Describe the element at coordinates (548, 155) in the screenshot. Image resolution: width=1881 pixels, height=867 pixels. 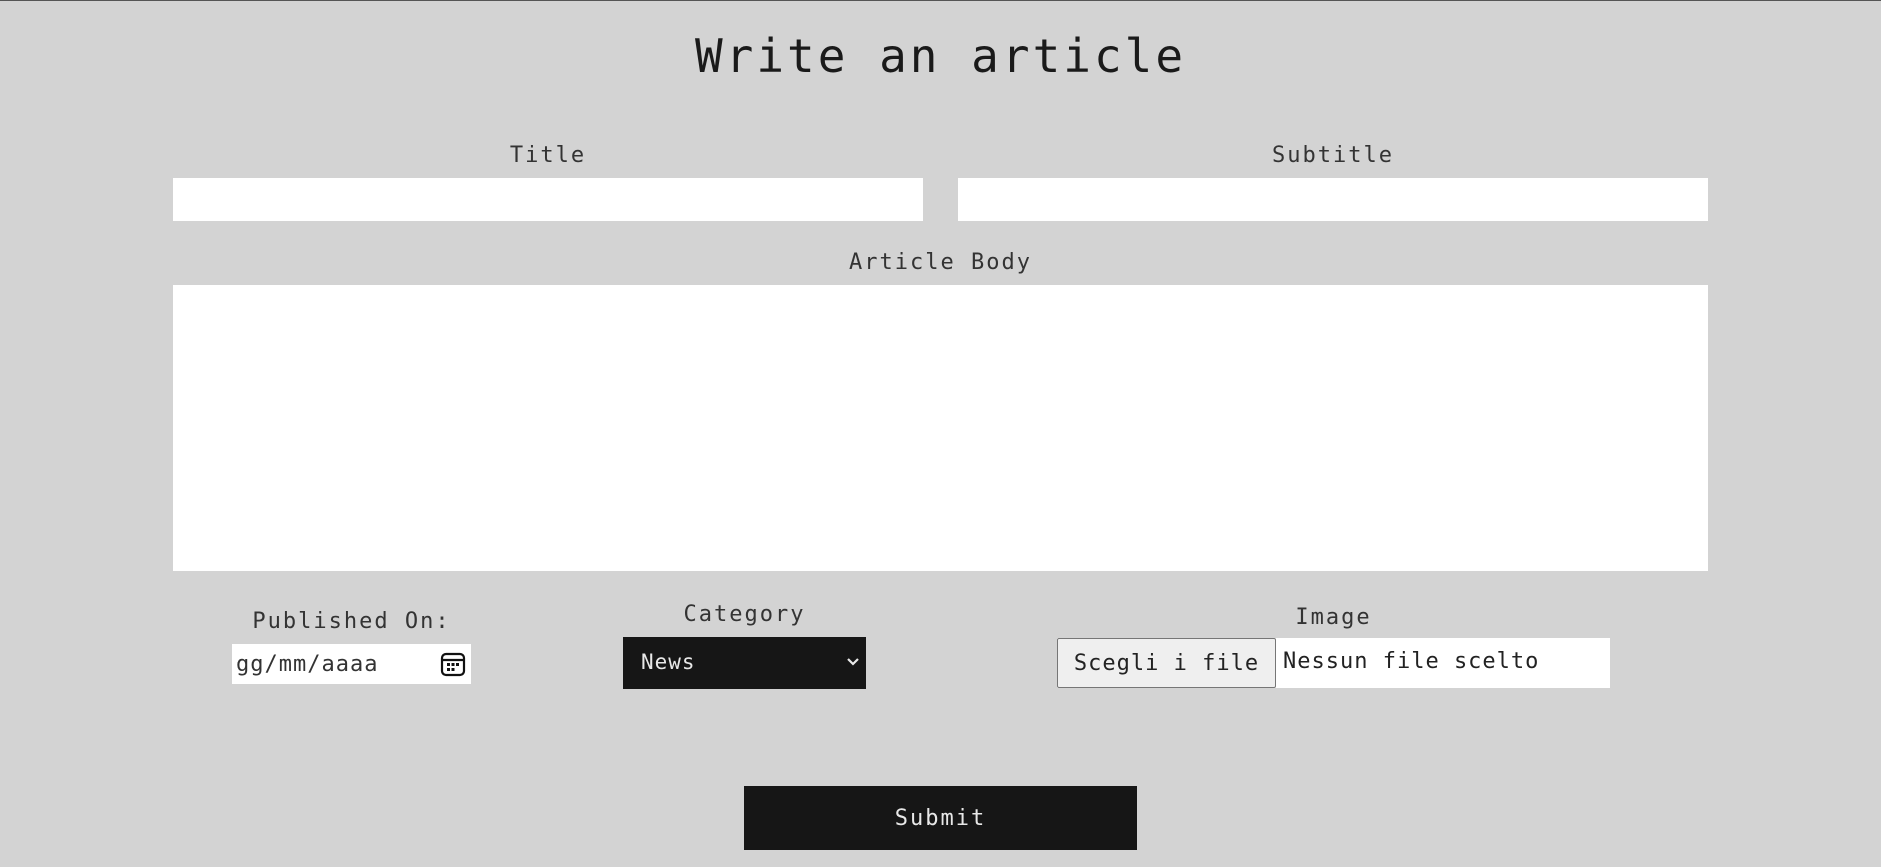
I see `title-label: Title` at that location.